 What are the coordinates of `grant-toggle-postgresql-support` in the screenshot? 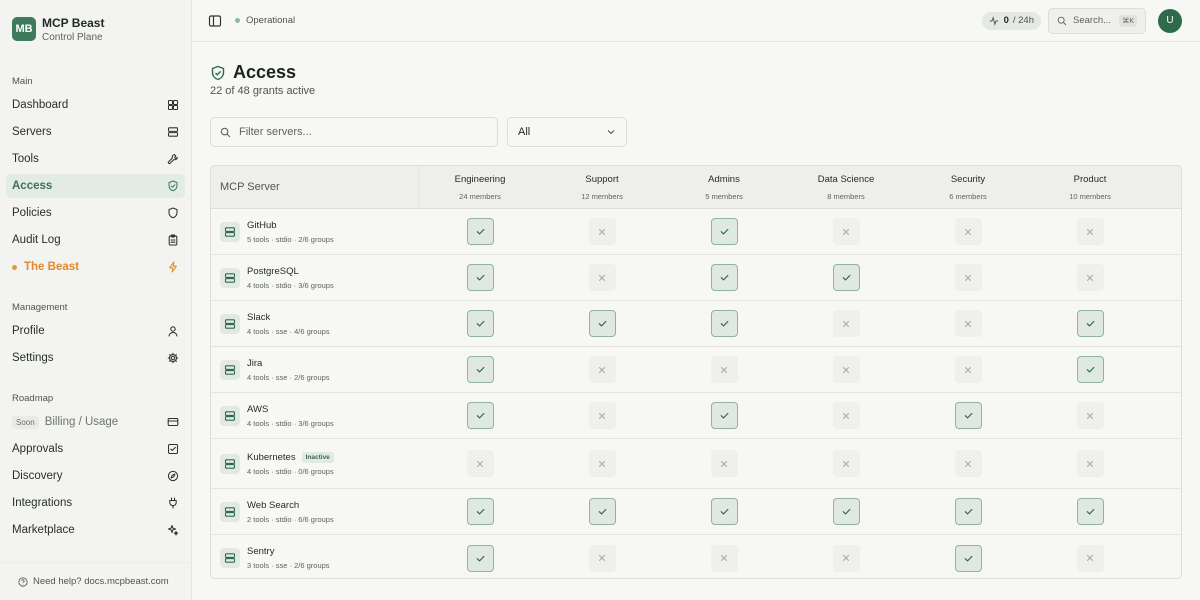 It's located at (602, 277).